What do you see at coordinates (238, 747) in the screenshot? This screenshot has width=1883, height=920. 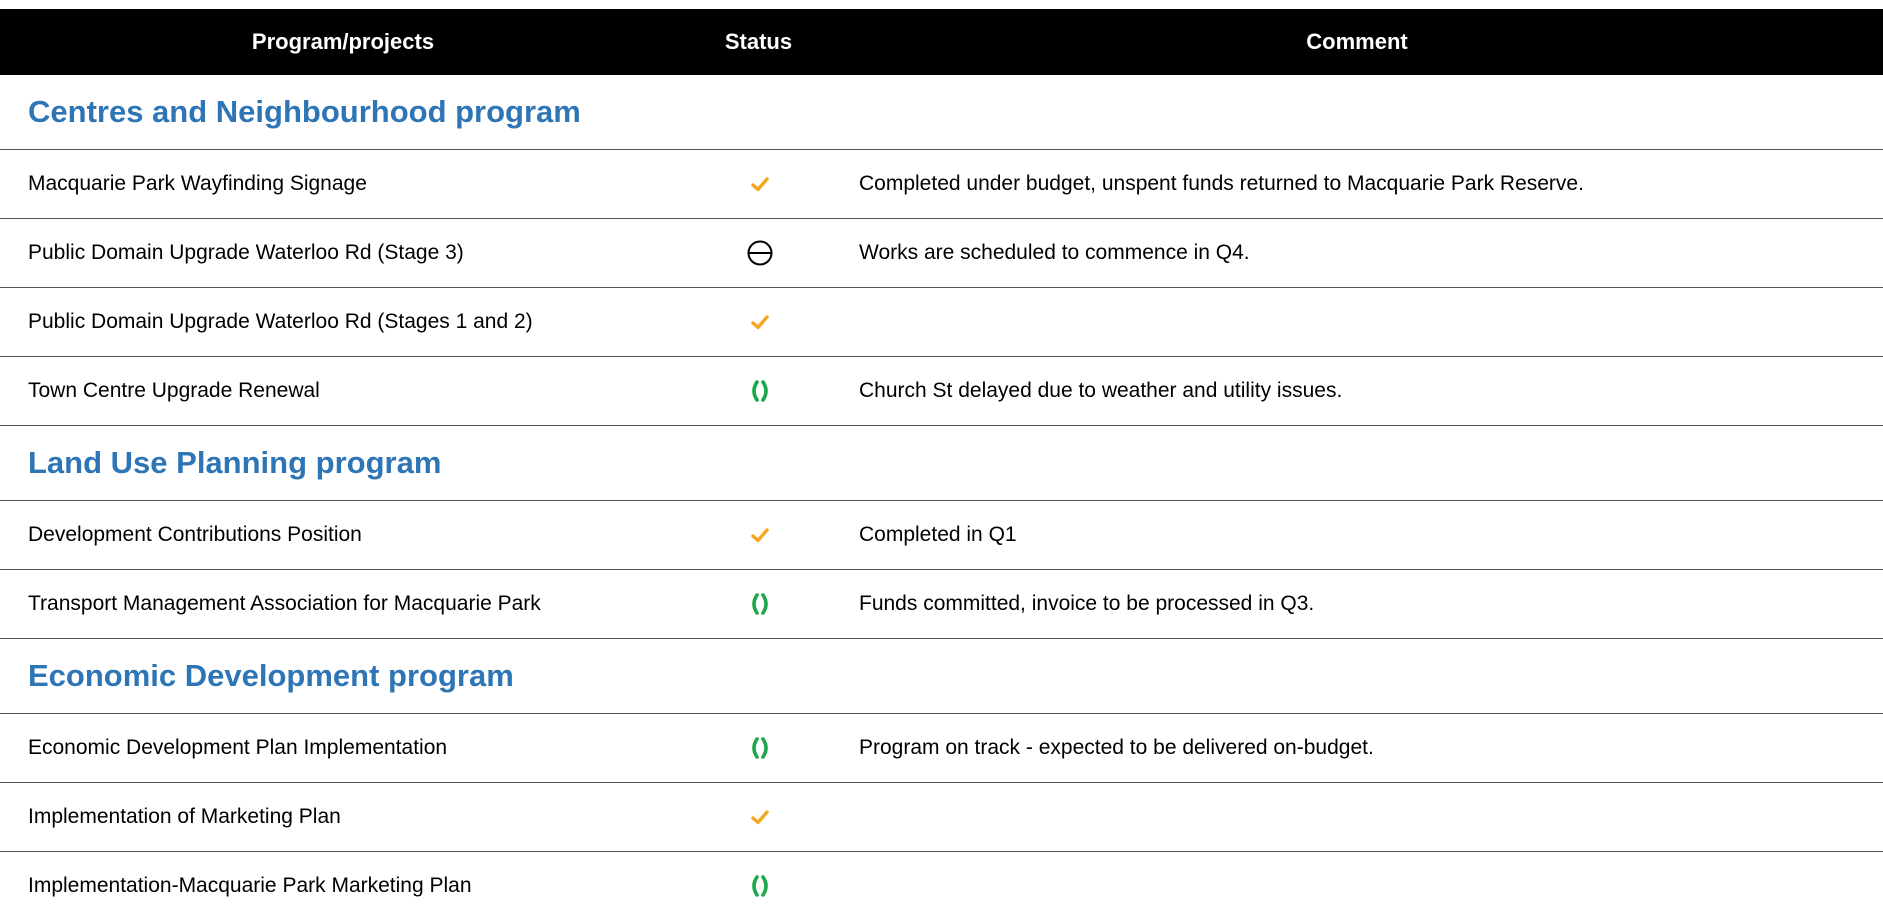 I see `project-name: Economic Development Plan Implementation` at bounding box center [238, 747].